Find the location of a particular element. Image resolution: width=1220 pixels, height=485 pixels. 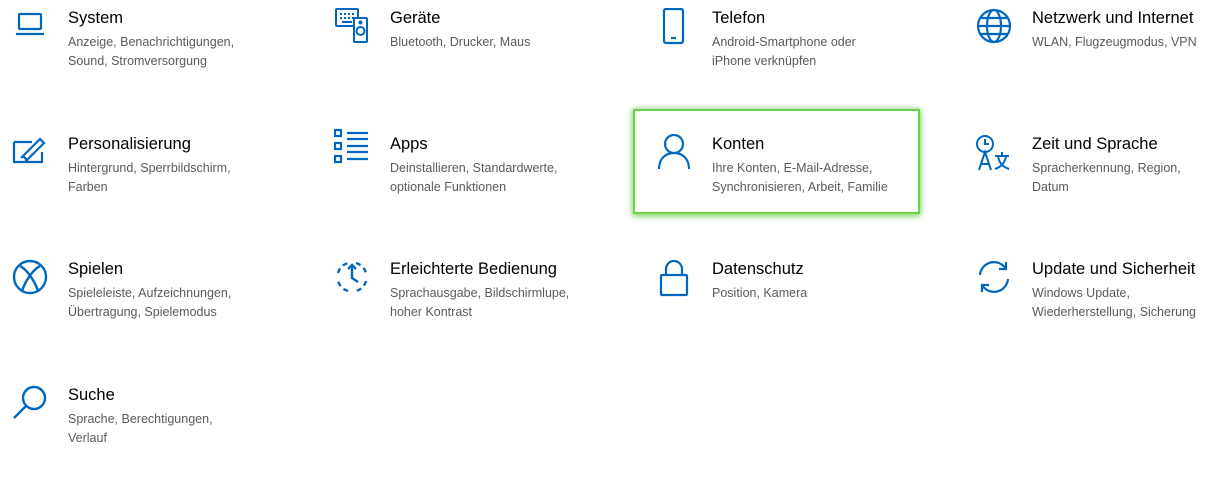

paint-brush-icon is located at coordinates (30, 154).